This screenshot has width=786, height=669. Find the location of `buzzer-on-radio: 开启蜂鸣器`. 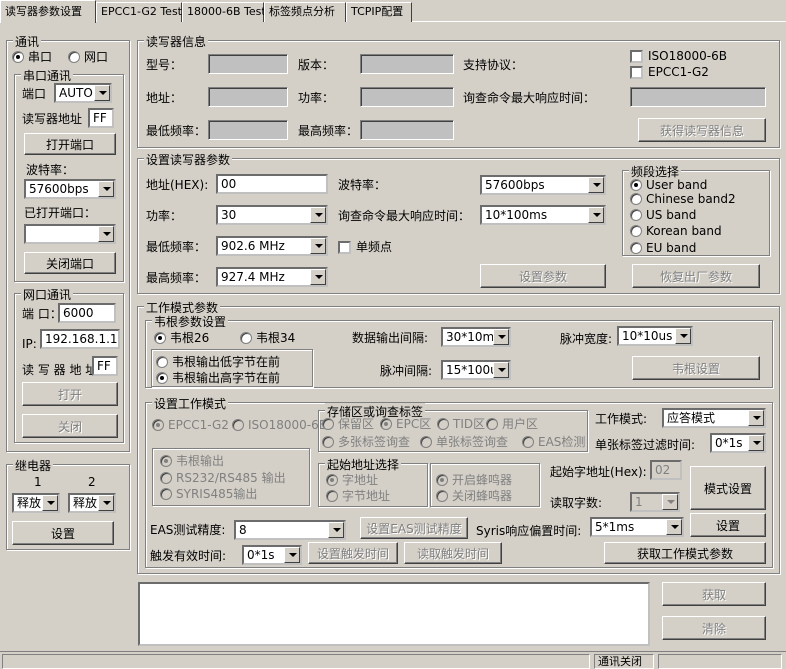

buzzer-on-radio: 开启蜂鸣器 is located at coordinates (474, 480).